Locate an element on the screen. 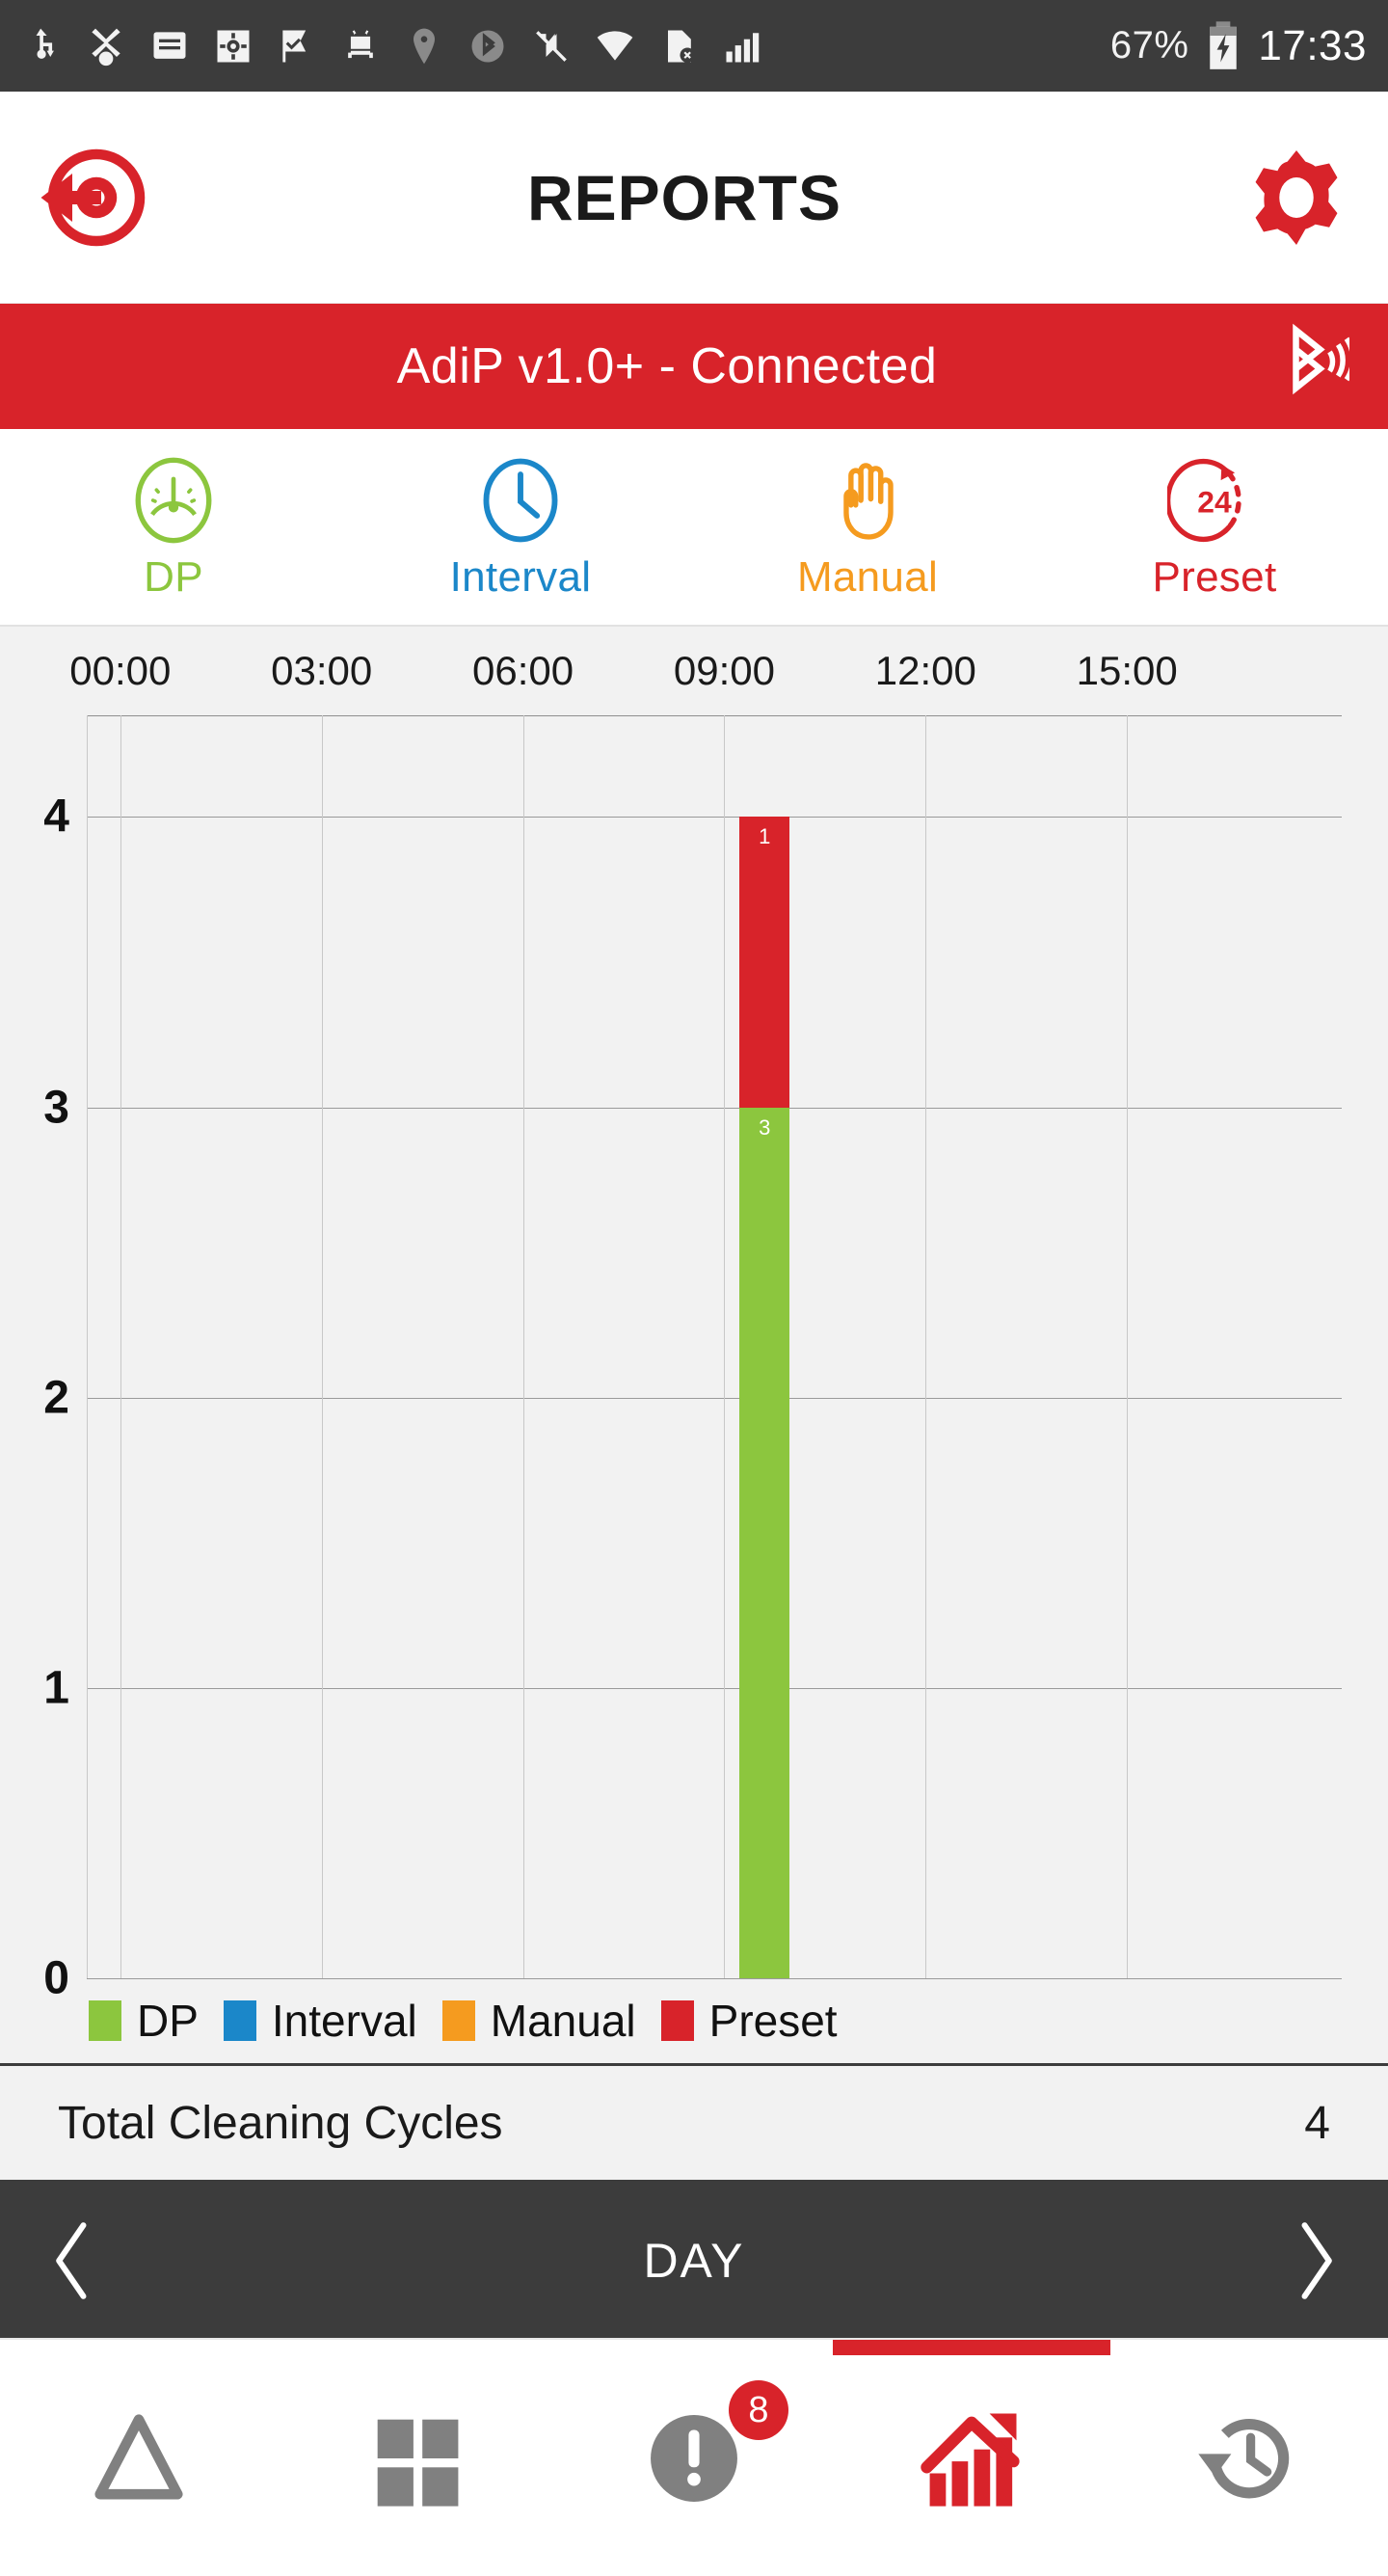 This screenshot has width=1388, height=2576. chart-x-axis-labels: 00:00 03:00 06:00 09:00 12:00 15:00 is located at coordinates (694, 671).